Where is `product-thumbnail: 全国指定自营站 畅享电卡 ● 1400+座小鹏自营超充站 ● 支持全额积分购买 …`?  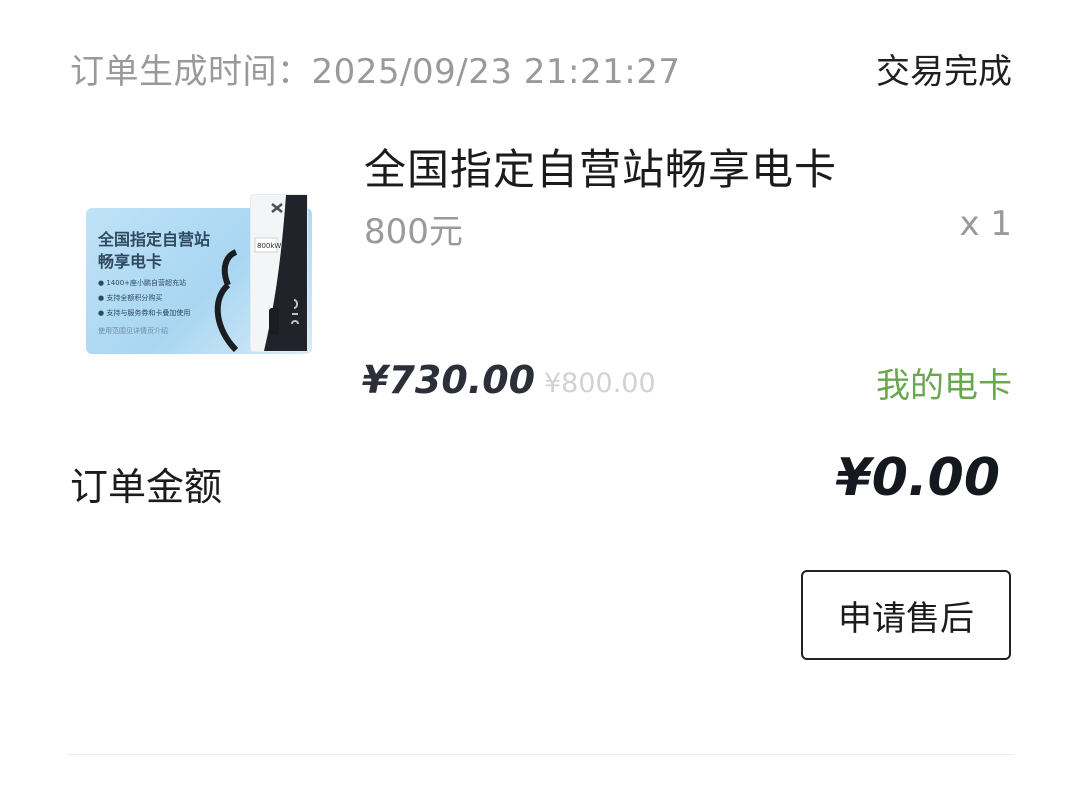
product-thumbnail: 全国指定自营站 畅享电卡 ● 1400+座小鹏自营超充站 ● 支持全额积分购买 … is located at coordinates (199, 272).